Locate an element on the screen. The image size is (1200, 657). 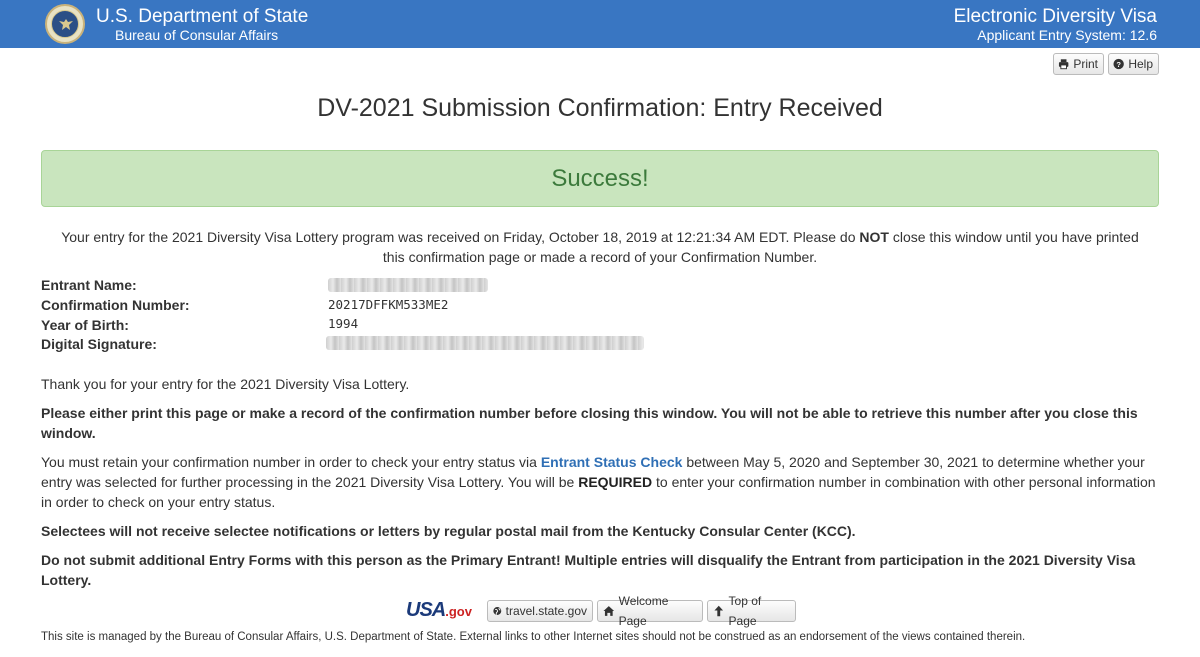
bureau-name: Bureau of Consular Affairs is located at coordinates (197, 35).